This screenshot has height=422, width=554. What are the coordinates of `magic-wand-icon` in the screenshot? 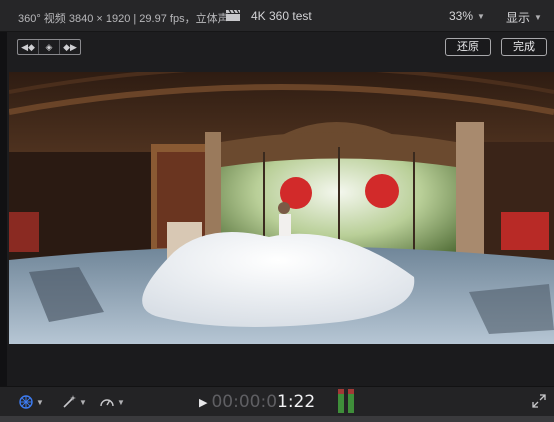 It's located at (69, 401).